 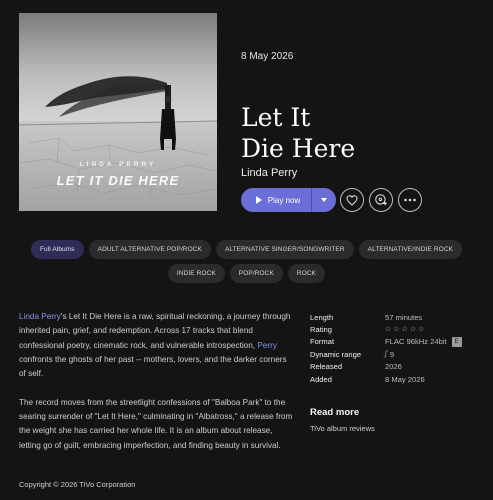 I want to click on detail-rating-value: ☆ ☆ ☆ ☆ ☆, so click(x=404, y=329).